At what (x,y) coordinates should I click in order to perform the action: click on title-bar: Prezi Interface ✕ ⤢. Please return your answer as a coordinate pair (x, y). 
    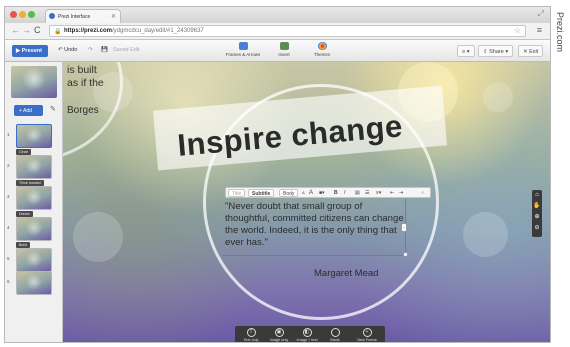
    Looking at the image, I should click on (277, 15).